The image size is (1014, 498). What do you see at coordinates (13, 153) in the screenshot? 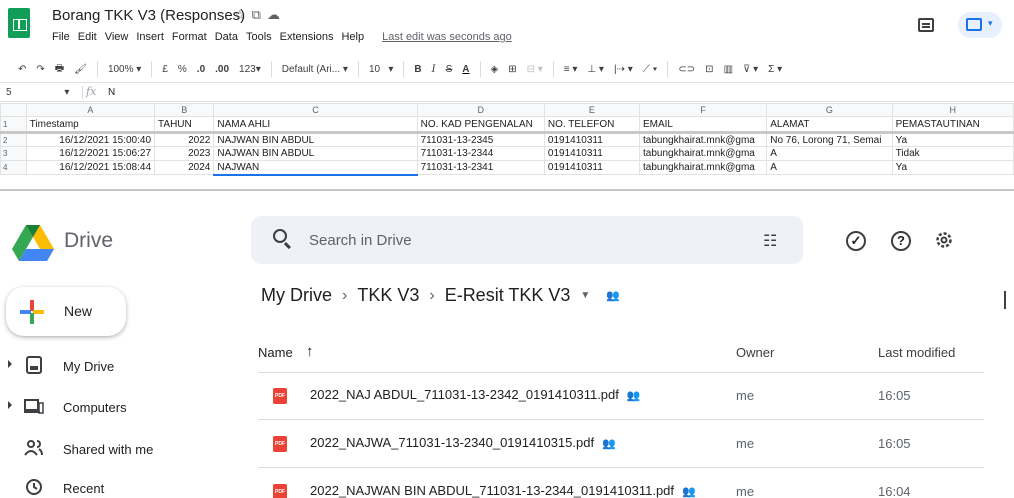
I see `row-number: 3` at bounding box center [13, 153].